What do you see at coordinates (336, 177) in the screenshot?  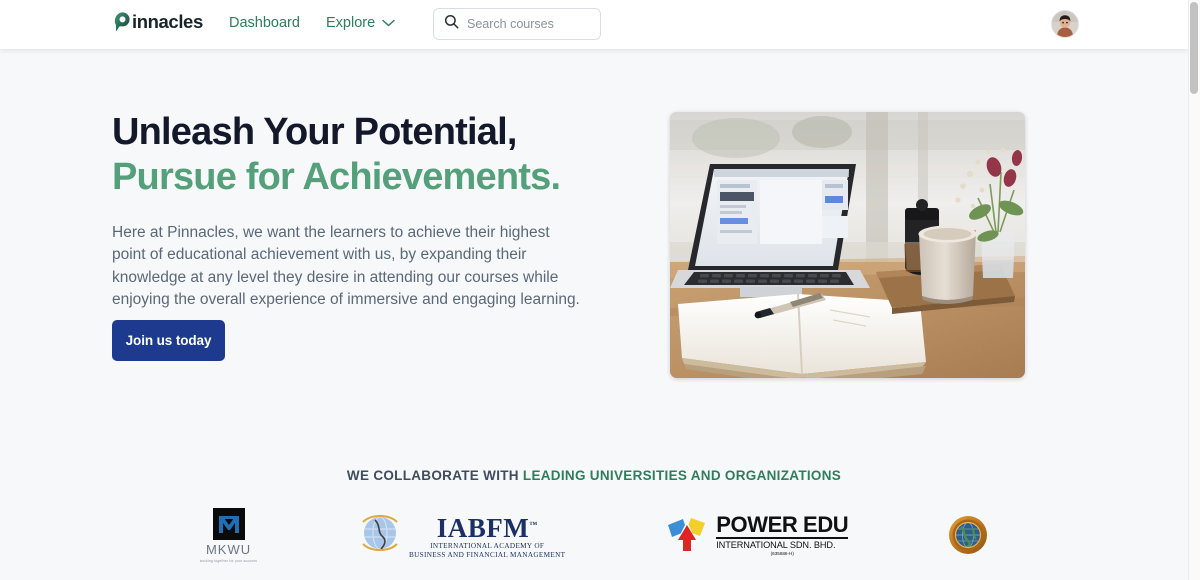 I see `hero-heading-line2: Pursue for Achievements.` at bounding box center [336, 177].